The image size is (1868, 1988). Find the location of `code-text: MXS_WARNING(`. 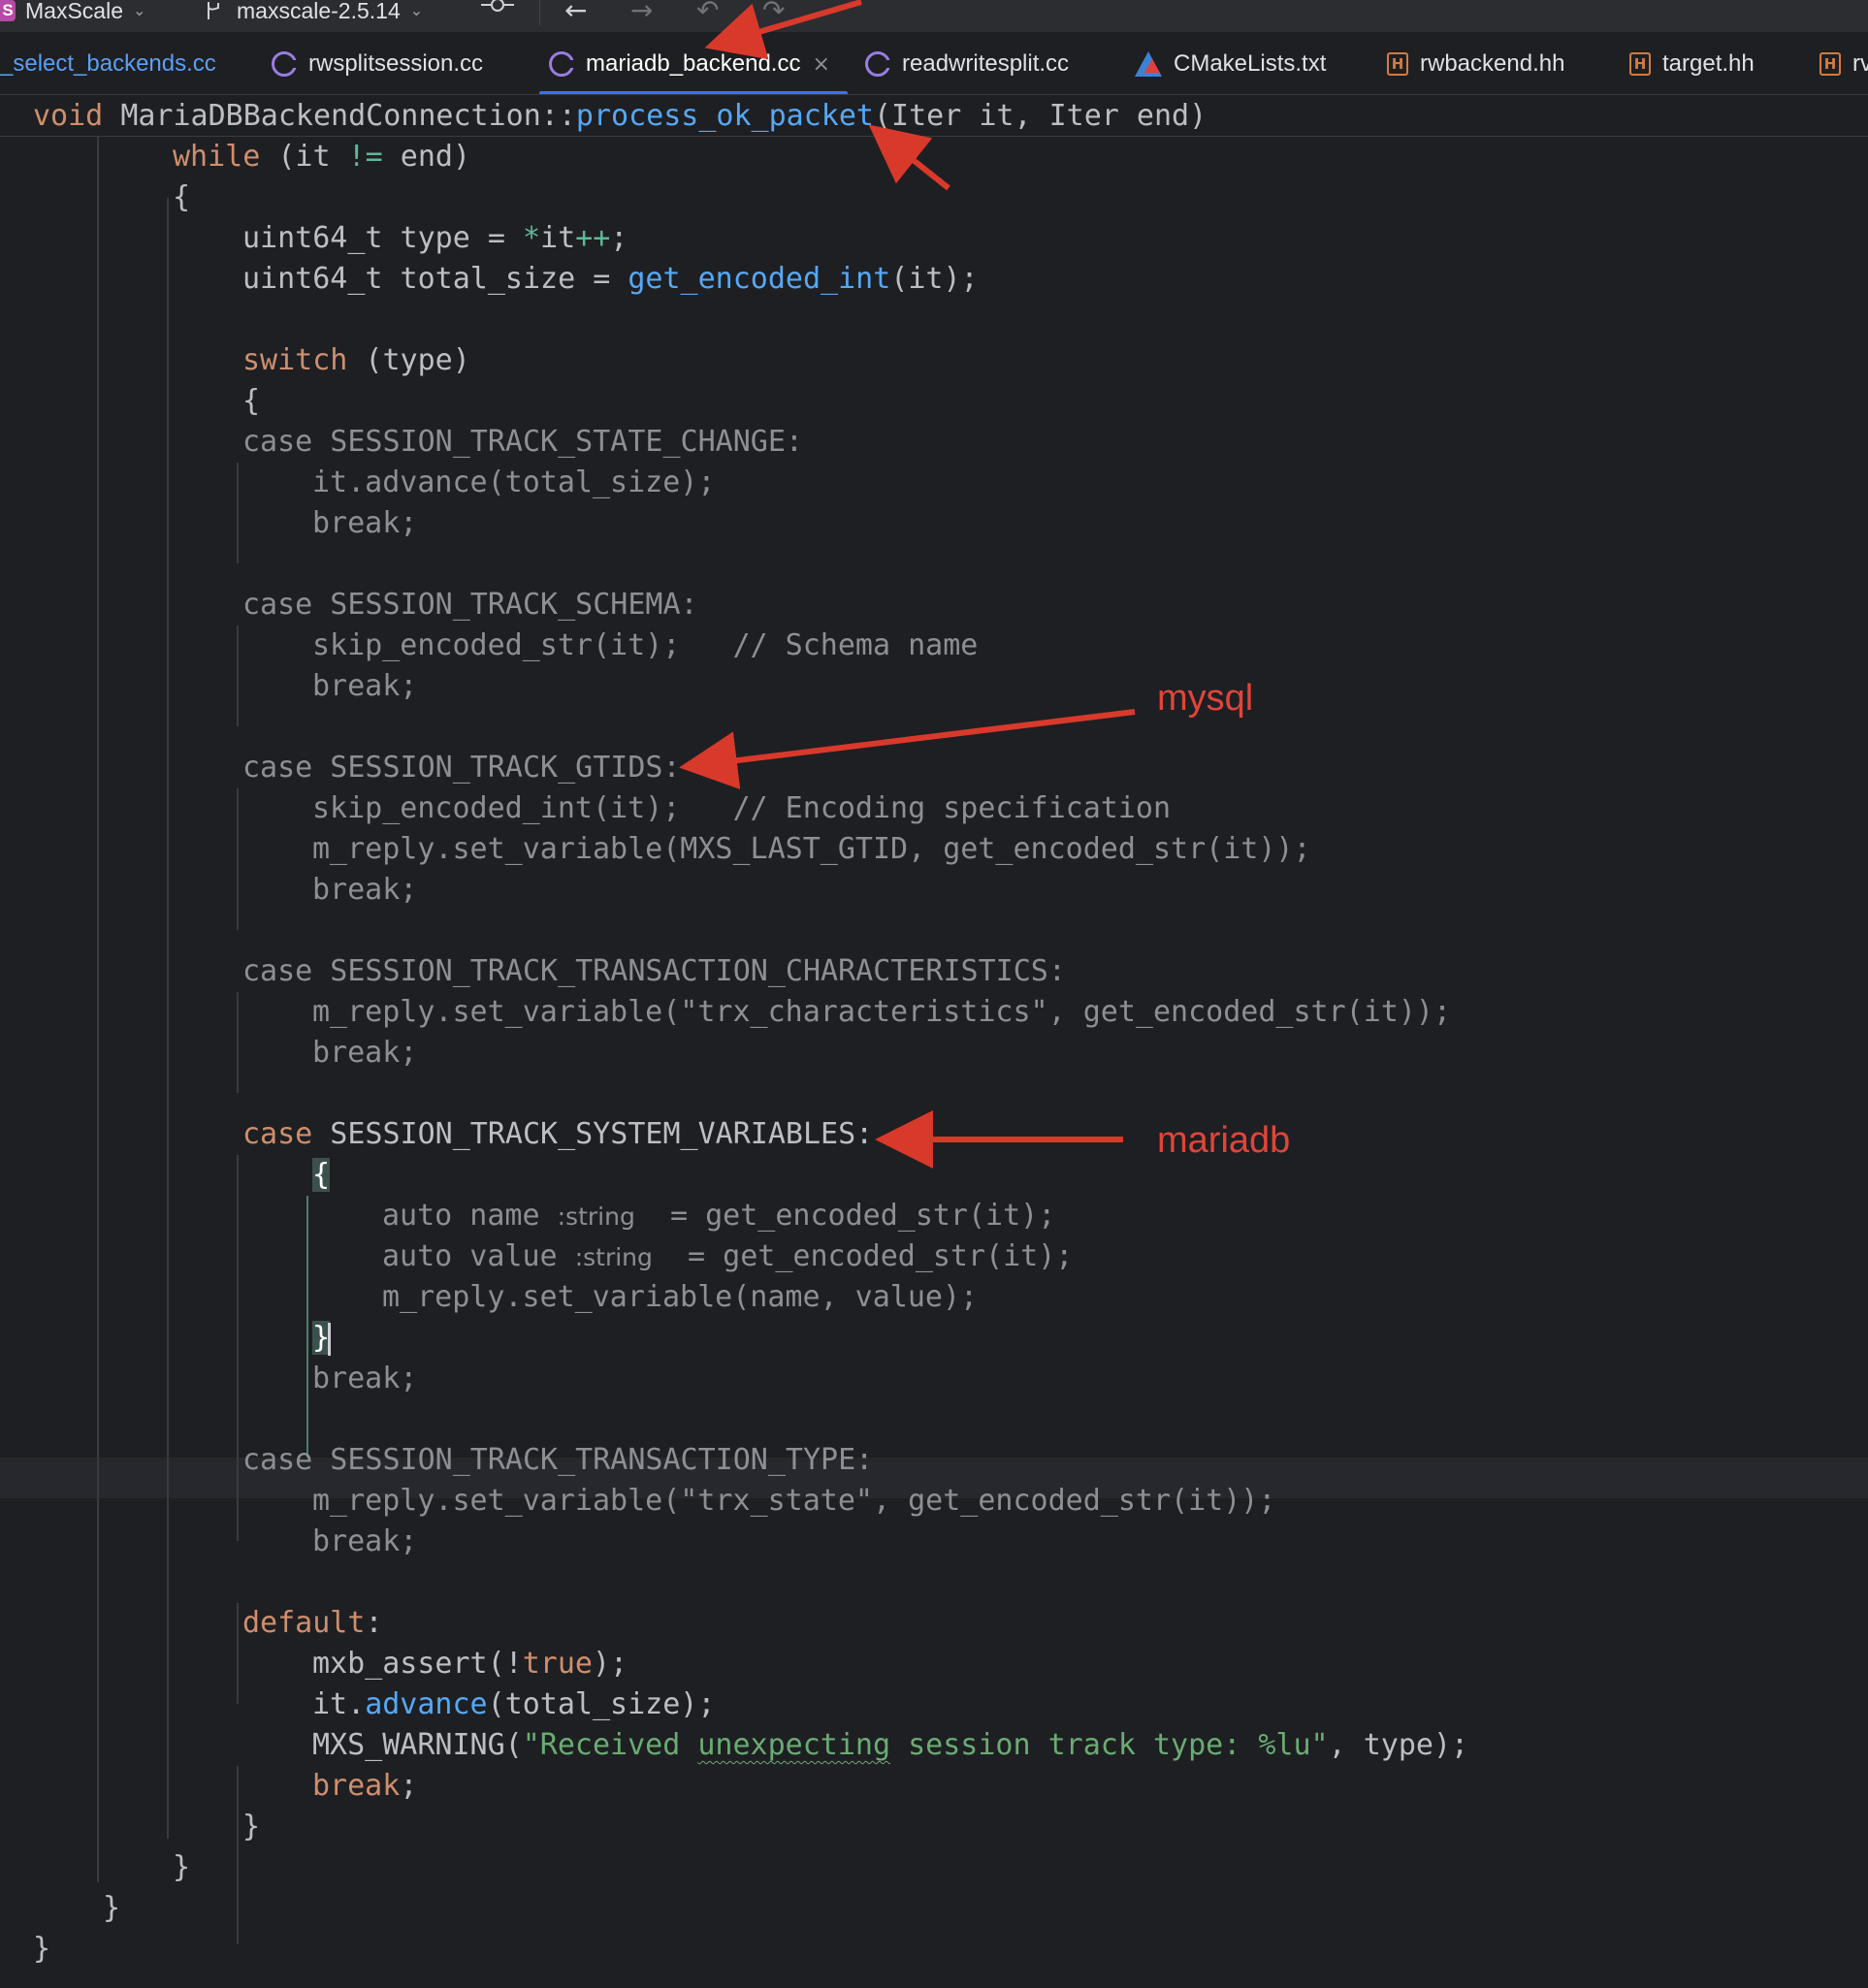

code-text: MXS_WARNING( is located at coordinates (417, 1745).